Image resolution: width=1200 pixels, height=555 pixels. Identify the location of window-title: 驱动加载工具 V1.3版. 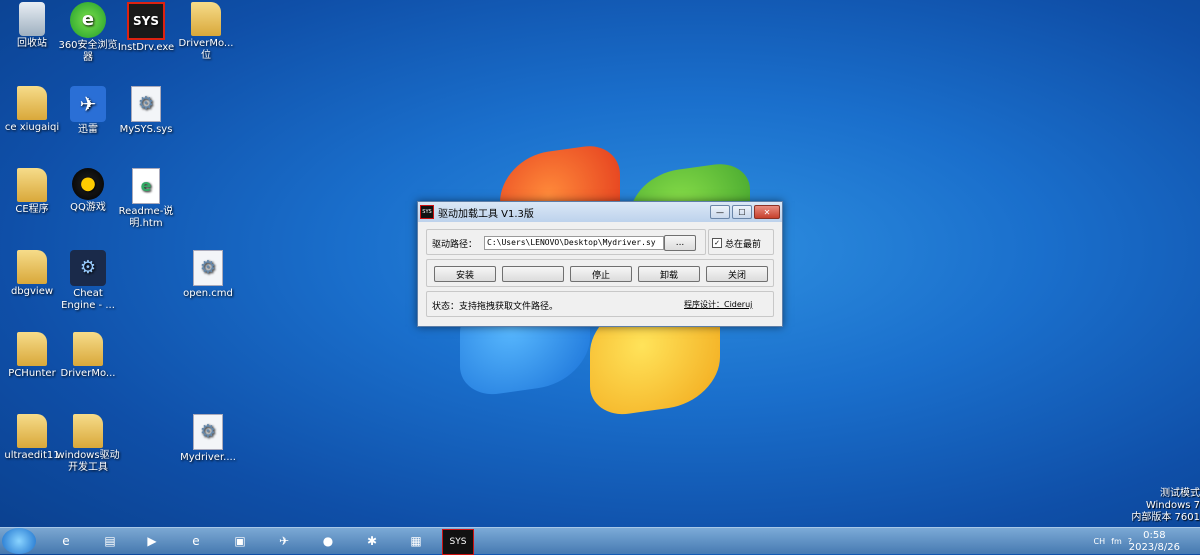
(486, 214).